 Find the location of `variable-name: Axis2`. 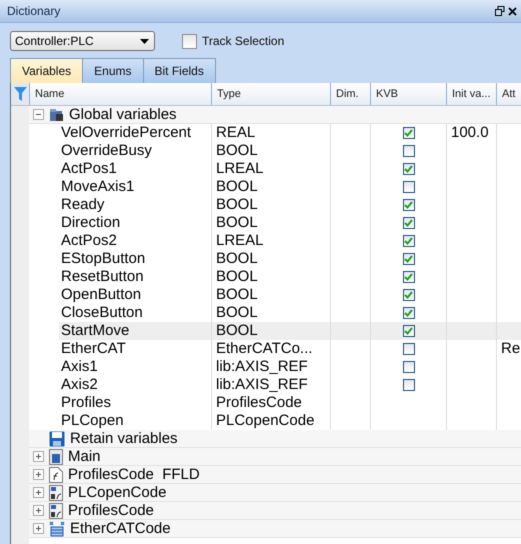

variable-name: Axis2 is located at coordinates (78, 385).